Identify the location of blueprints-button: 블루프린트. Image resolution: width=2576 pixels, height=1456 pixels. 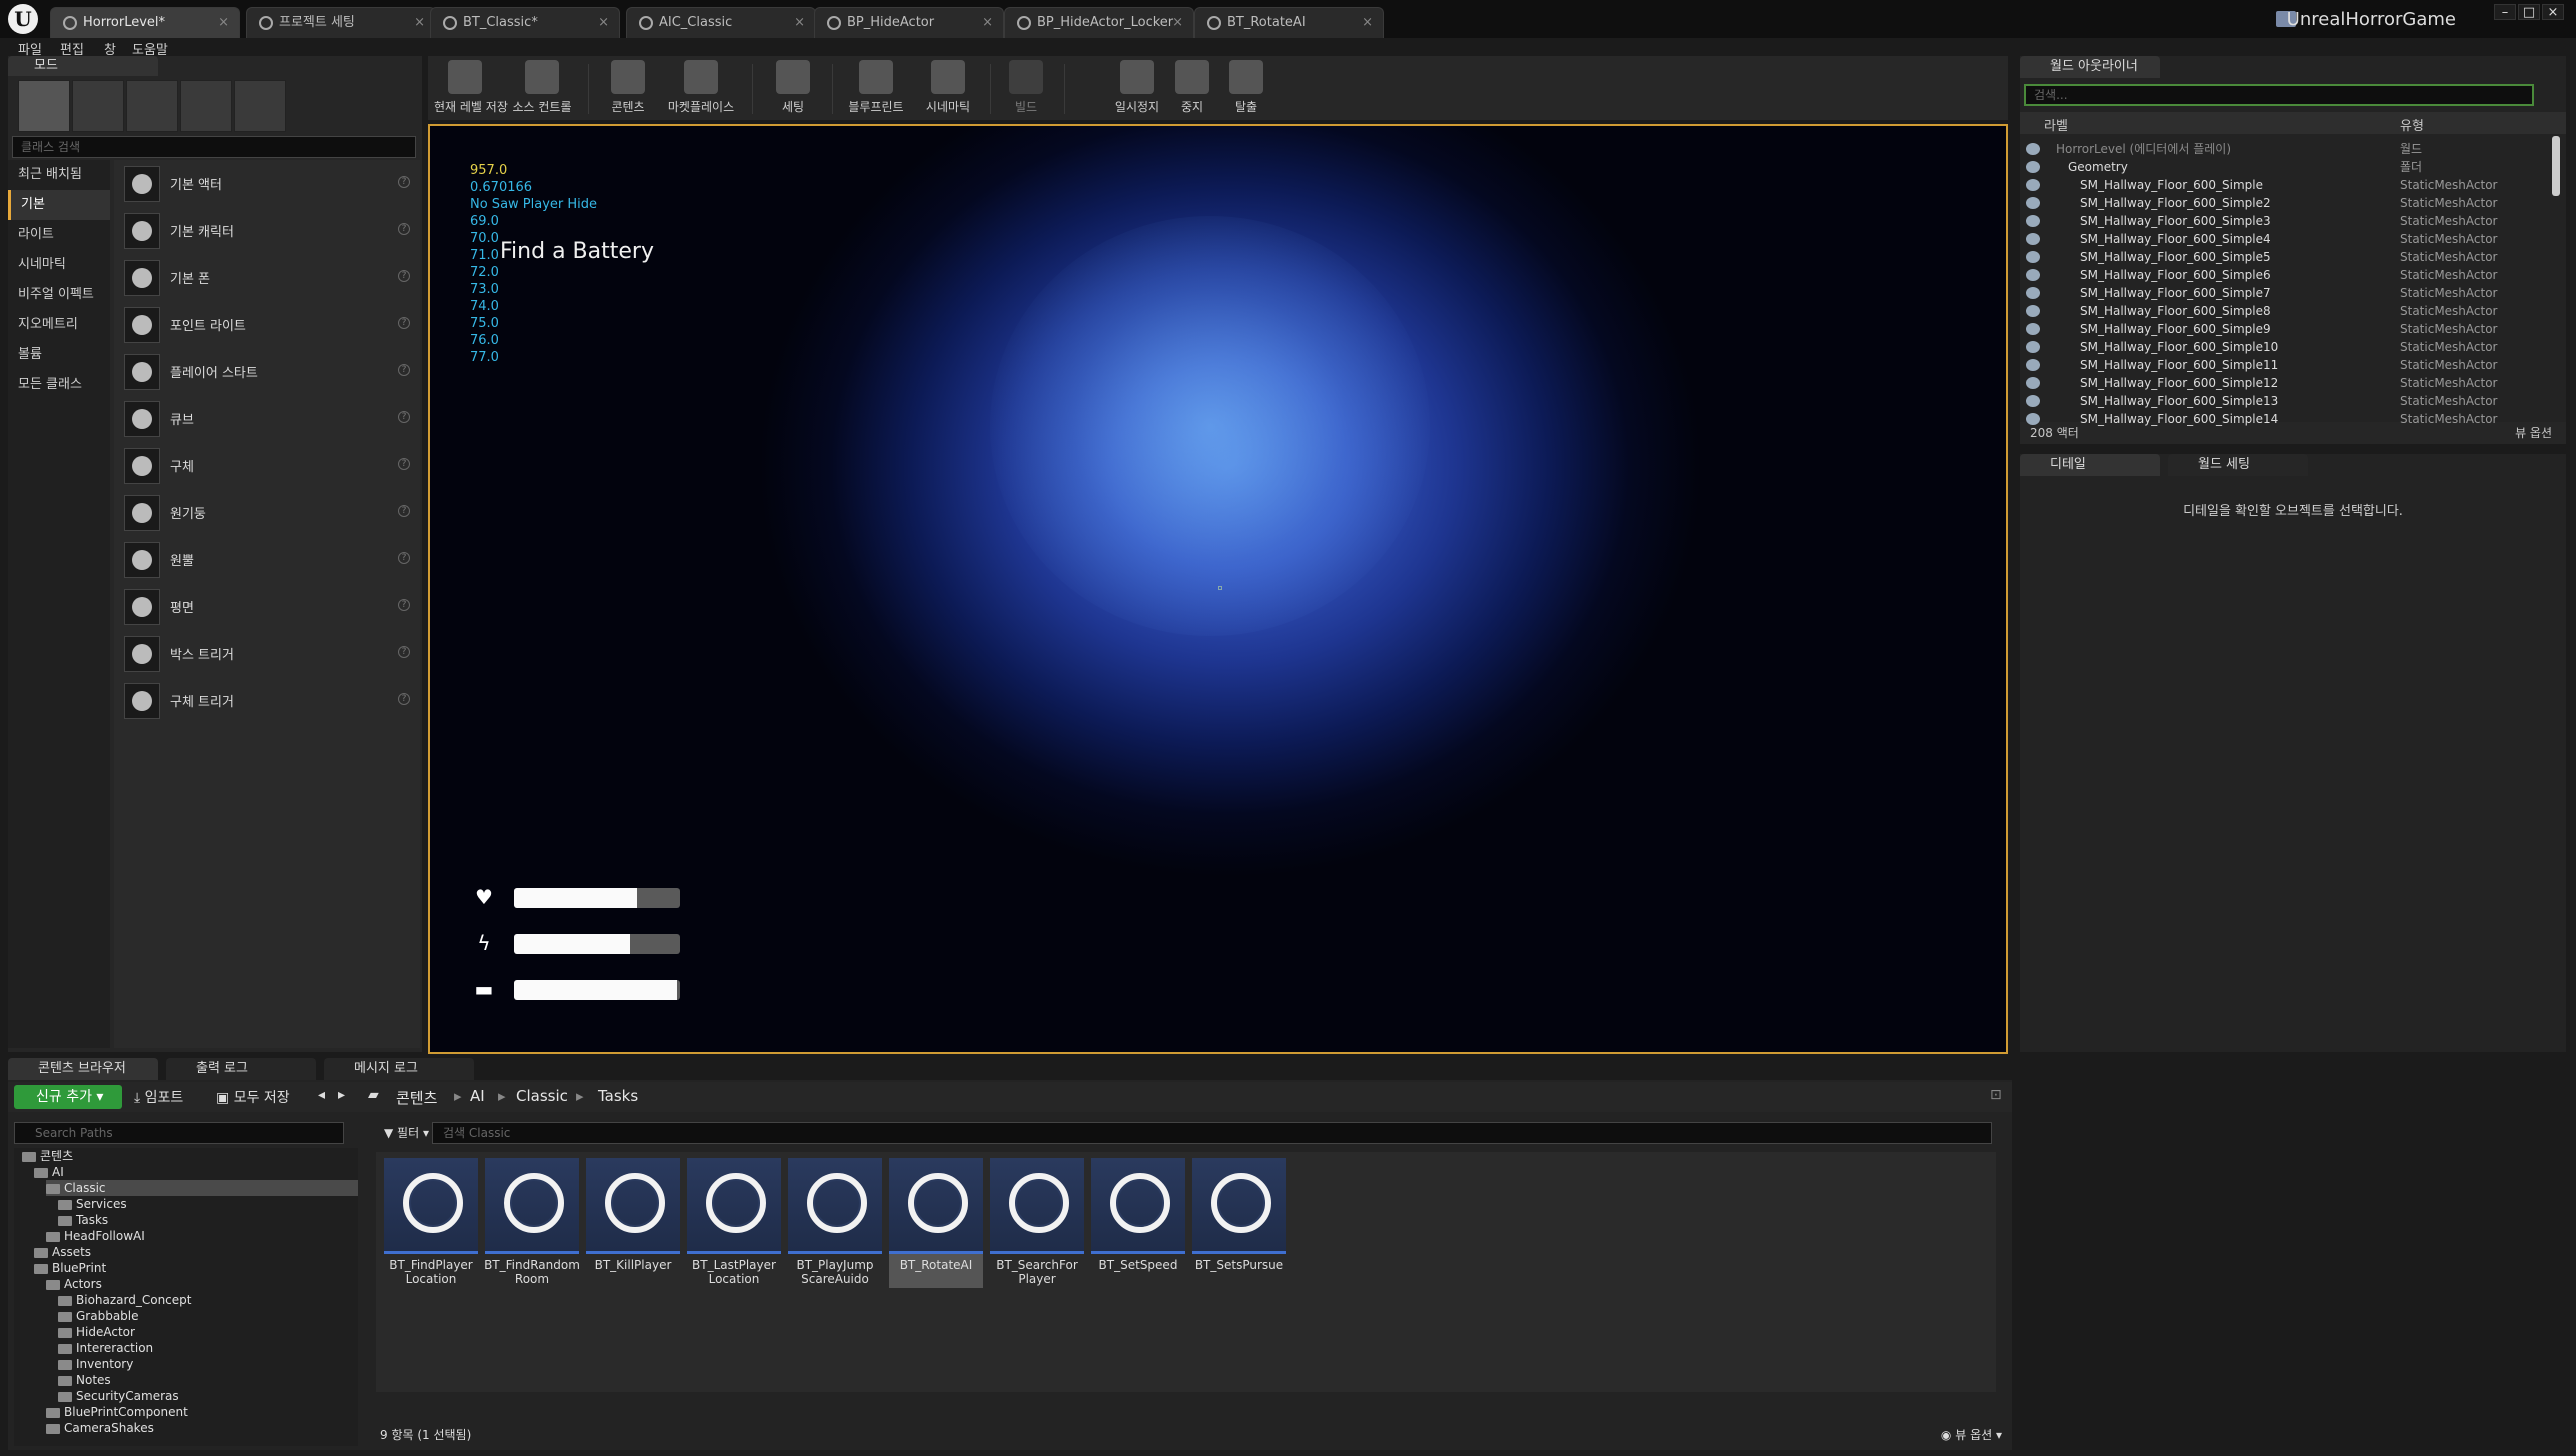
(876, 89).